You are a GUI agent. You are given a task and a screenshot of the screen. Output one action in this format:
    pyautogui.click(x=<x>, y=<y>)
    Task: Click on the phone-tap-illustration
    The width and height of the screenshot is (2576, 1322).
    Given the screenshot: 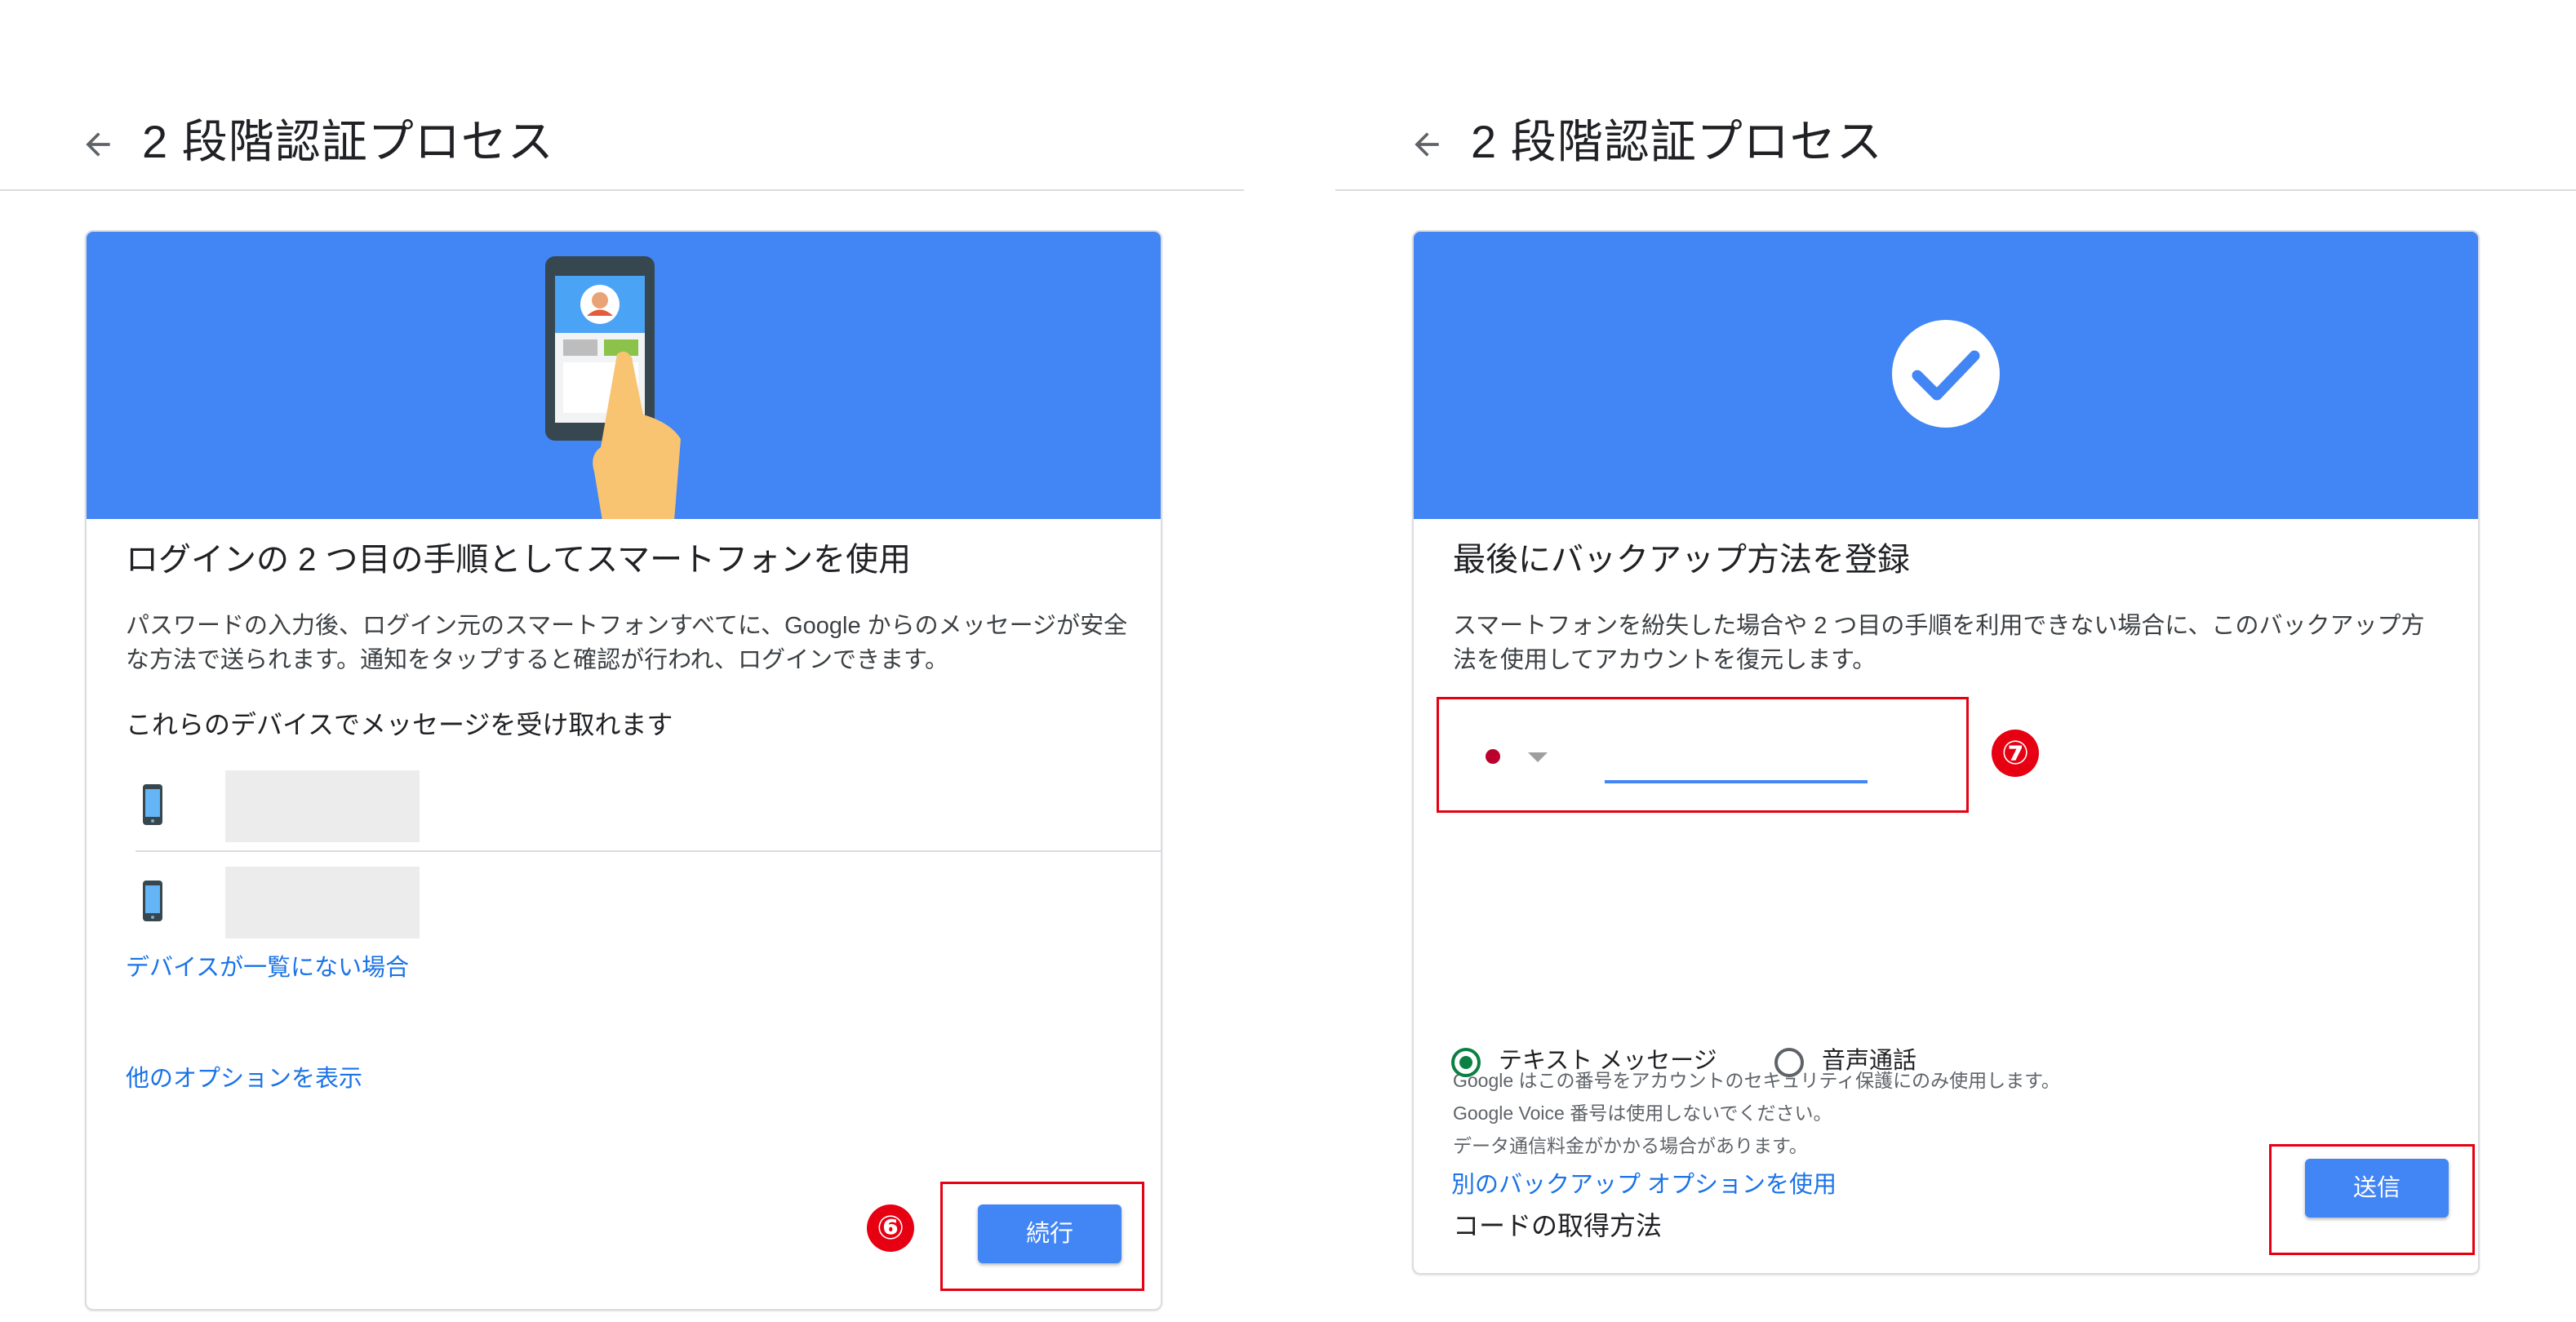 What is the action you would take?
    pyautogui.click(x=613, y=389)
    